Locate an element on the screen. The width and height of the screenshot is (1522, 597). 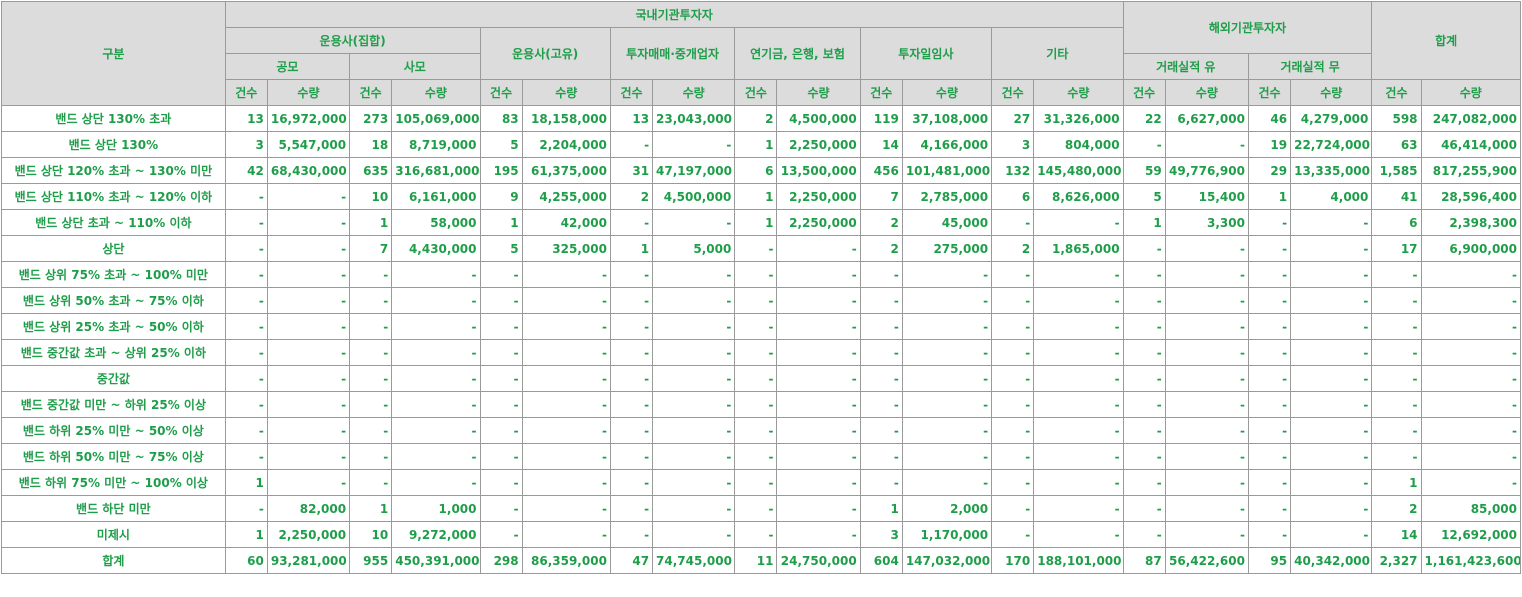
count-cell: 10 is located at coordinates (371, 534).